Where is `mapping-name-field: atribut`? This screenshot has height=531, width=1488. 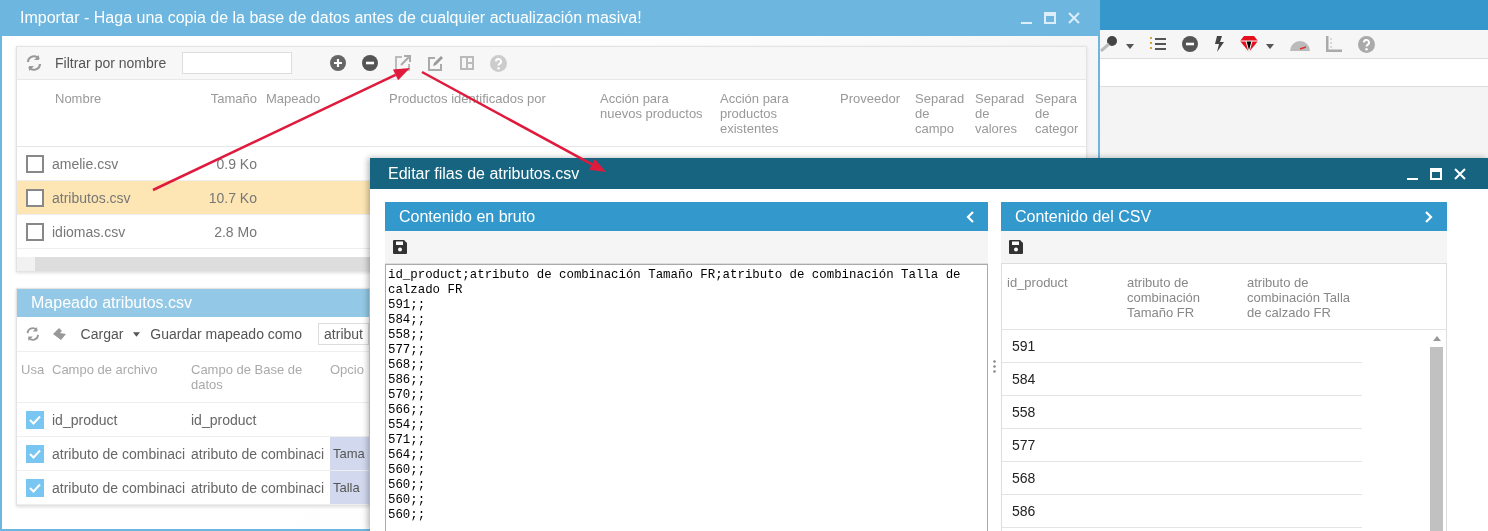 mapping-name-field: atribut is located at coordinates (343, 334).